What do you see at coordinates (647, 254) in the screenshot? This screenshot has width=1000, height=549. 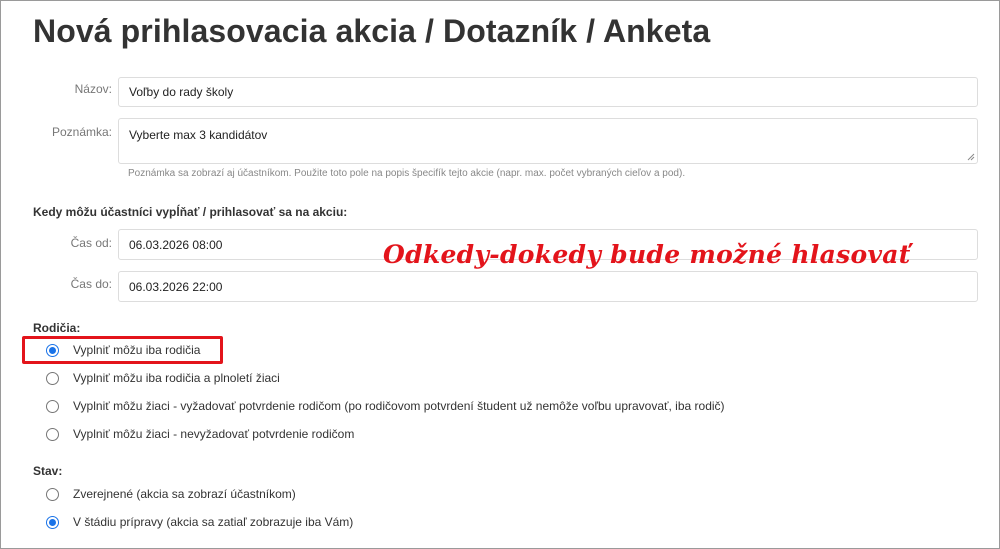 I see `handwritten-annotation: Odkedy-dokedy bude možné hlasovať` at bounding box center [647, 254].